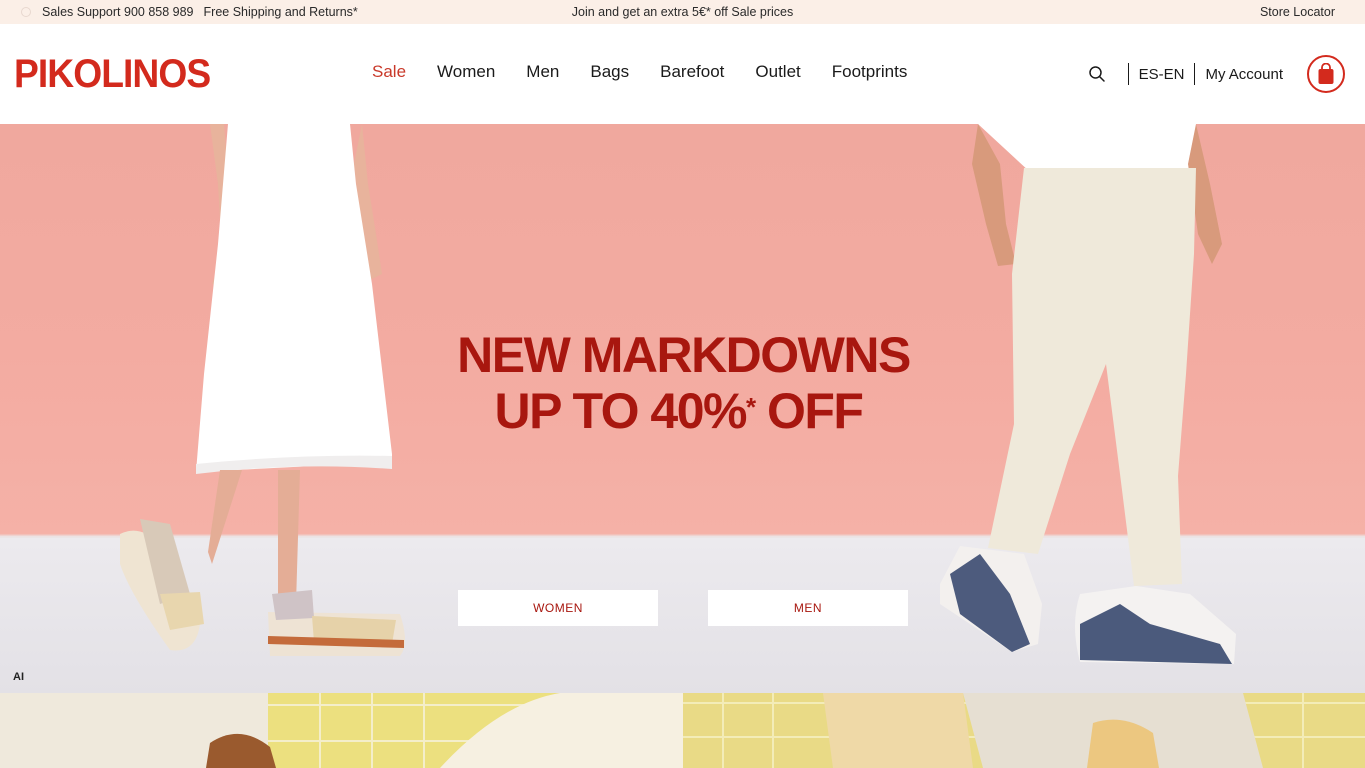 The image size is (1365, 768). I want to click on cart-button, so click(1326, 74).